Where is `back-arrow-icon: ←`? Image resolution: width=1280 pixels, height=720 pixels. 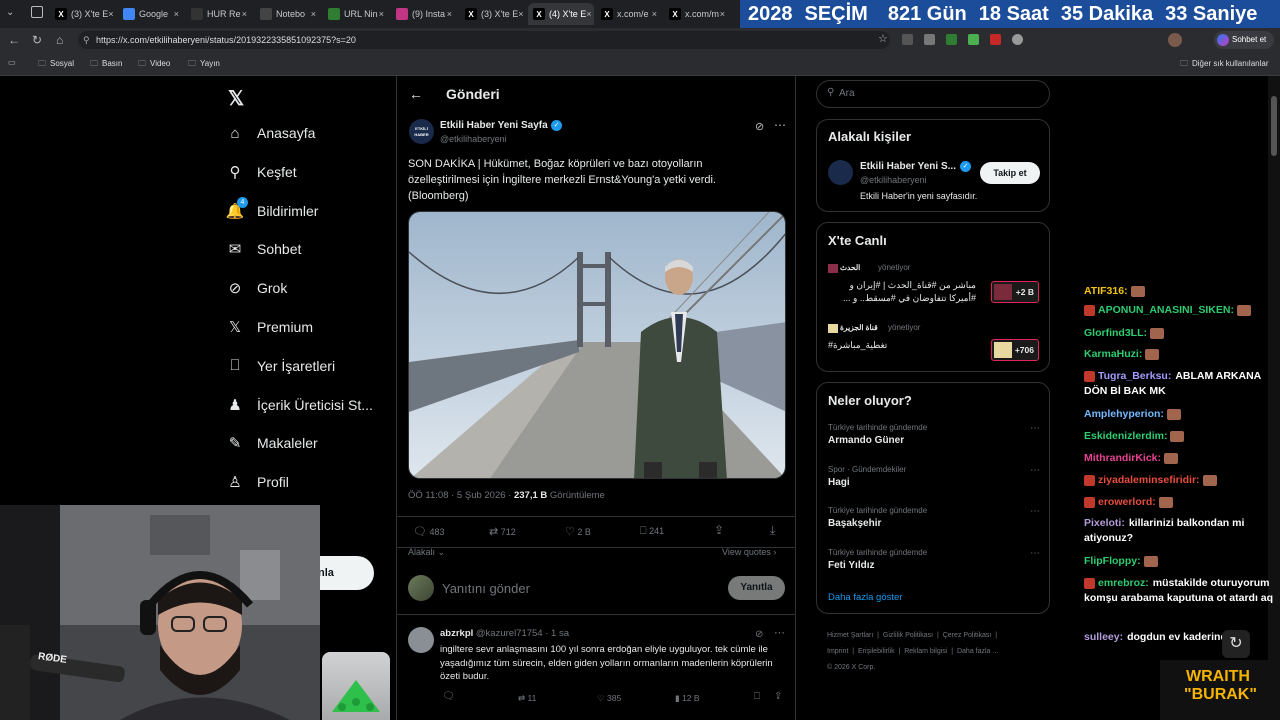
back-arrow-icon: ← is located at coordinates (416, 94).